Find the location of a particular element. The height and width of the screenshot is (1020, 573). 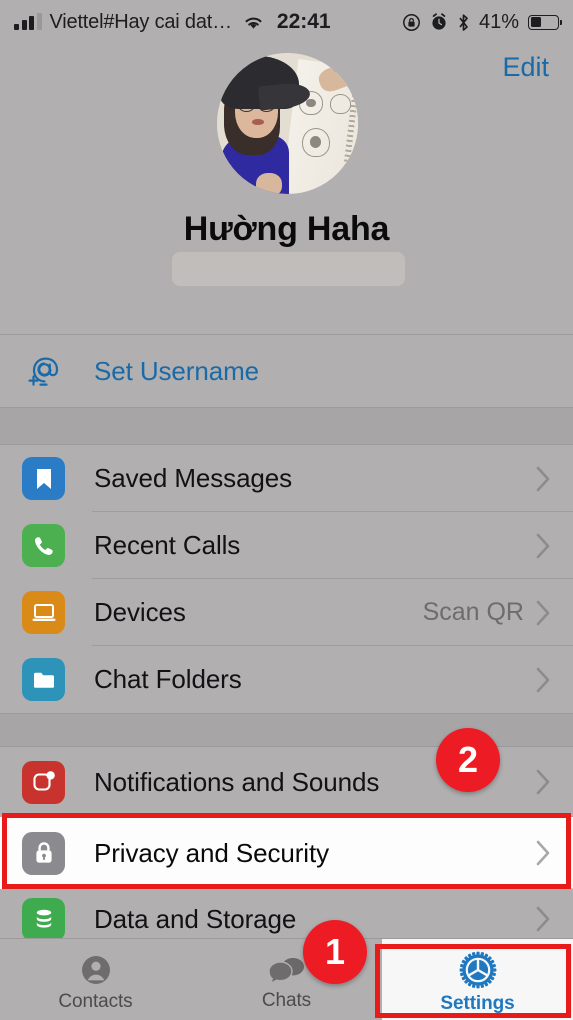

cellular-signal-icon is located at coordinates (28, 21).